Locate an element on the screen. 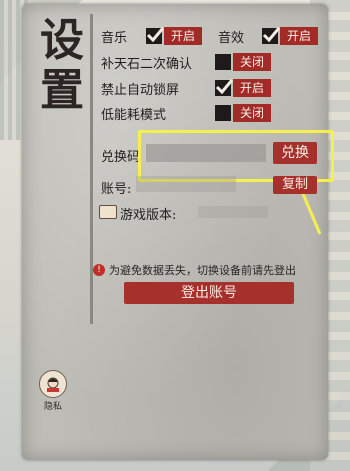  low-power-toggle-label: 关闭 is located at coordinates (252, 113).